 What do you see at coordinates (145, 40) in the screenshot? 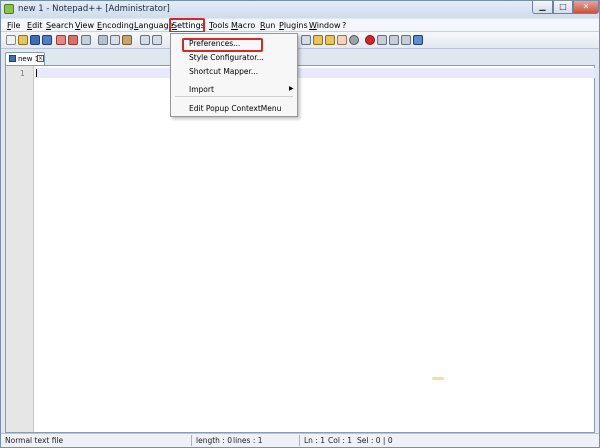
I see `undo-icon` at bounding box center [145, 40].